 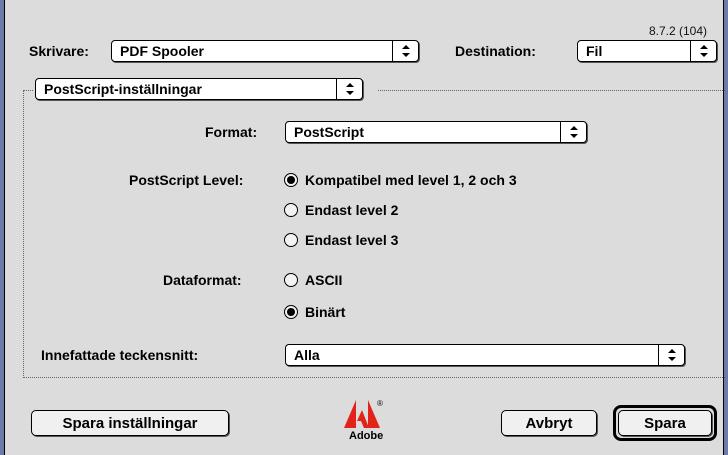 I want to click on radio-label: Endast level 2, so click(x=352, y=210).